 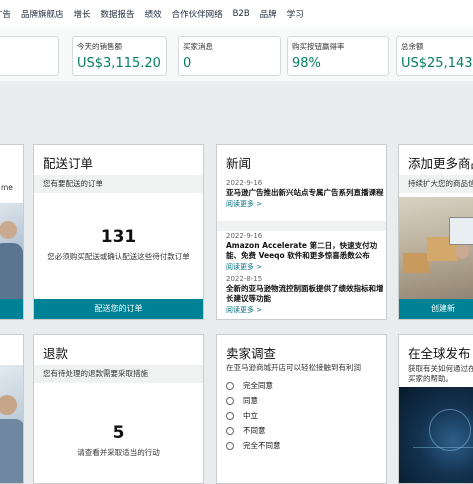 What do you see at coordinates (242, 400) in the screenshot?
I see `survey-option: 同意` at bounding box center [242, 400].